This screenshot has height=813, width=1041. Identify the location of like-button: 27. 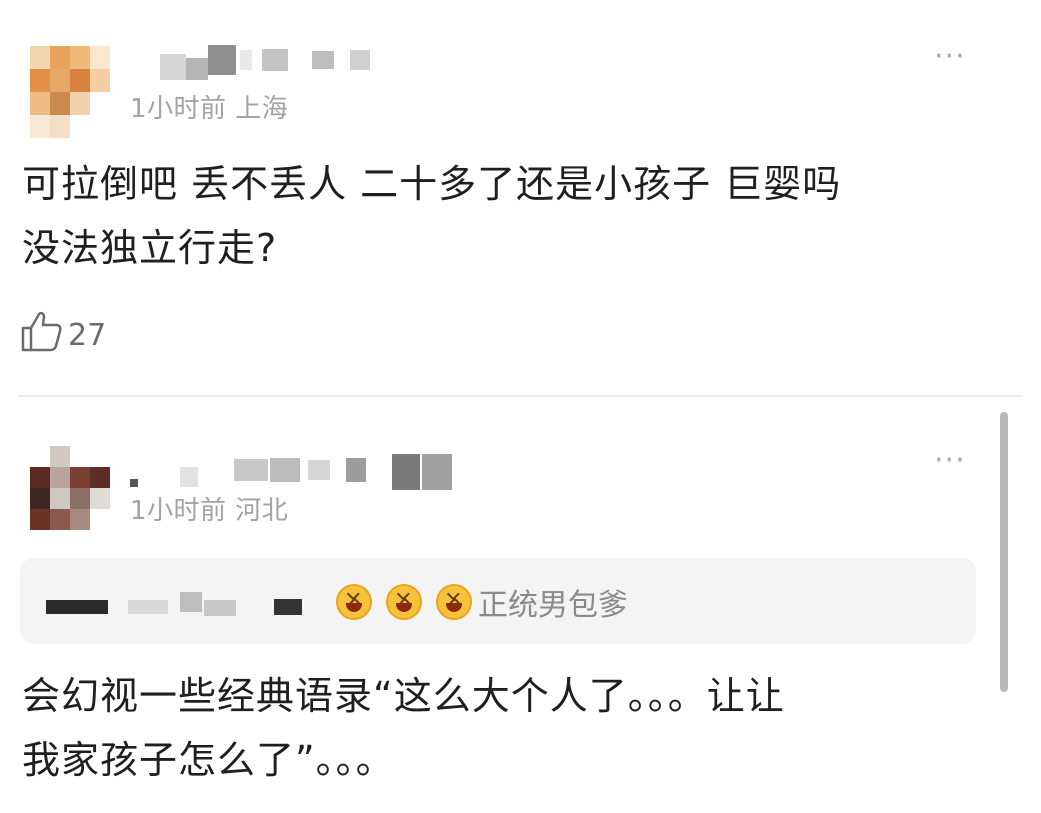
(63, 335).